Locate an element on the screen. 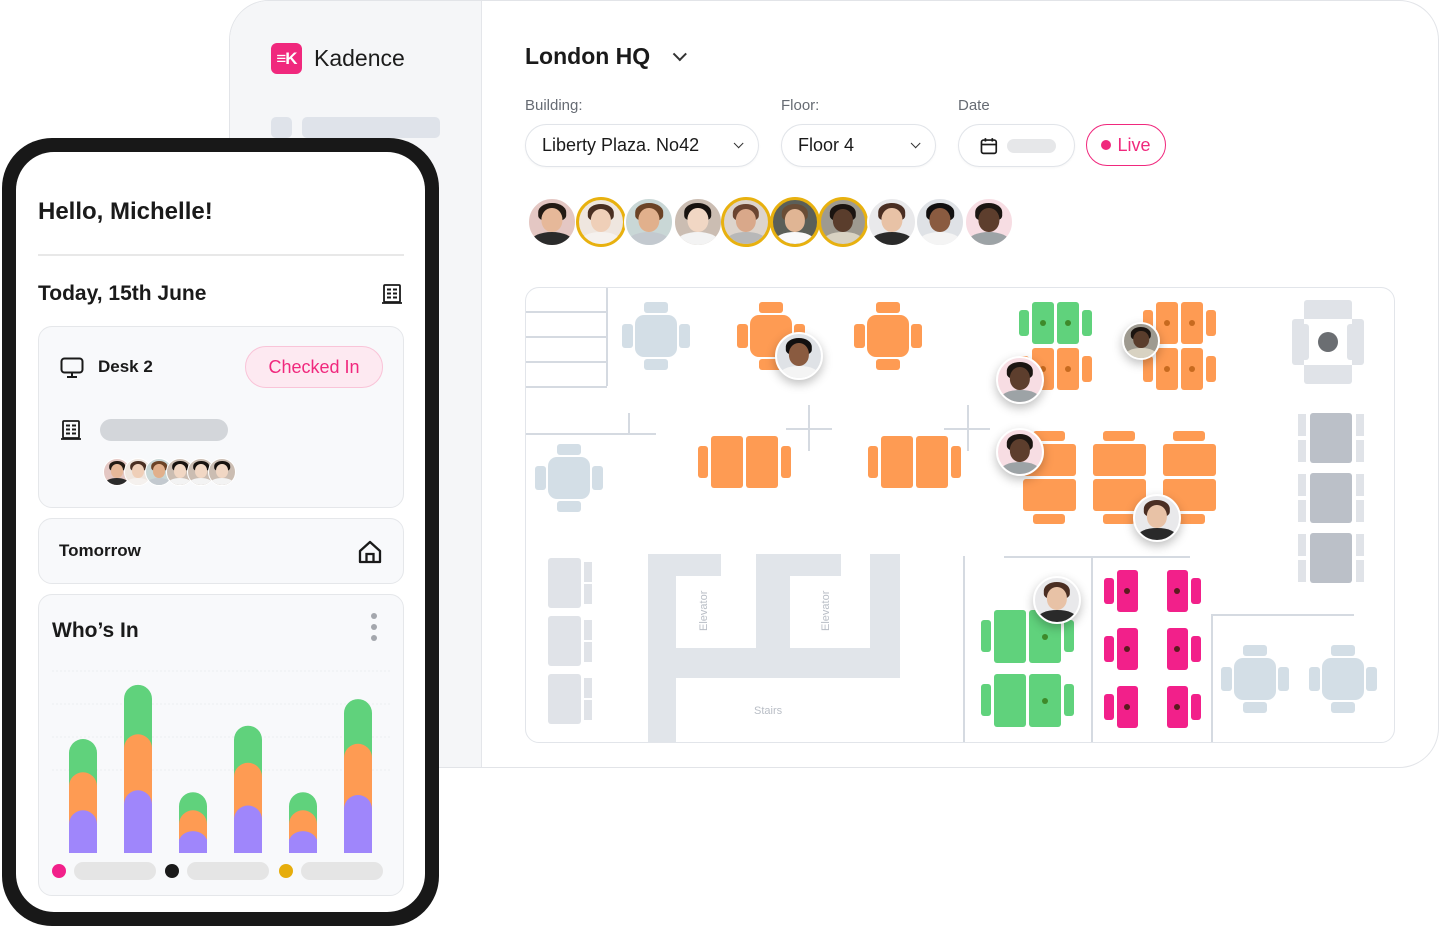  building-select: Liberty Plaza. No42 is located at coordinates (642, 145).